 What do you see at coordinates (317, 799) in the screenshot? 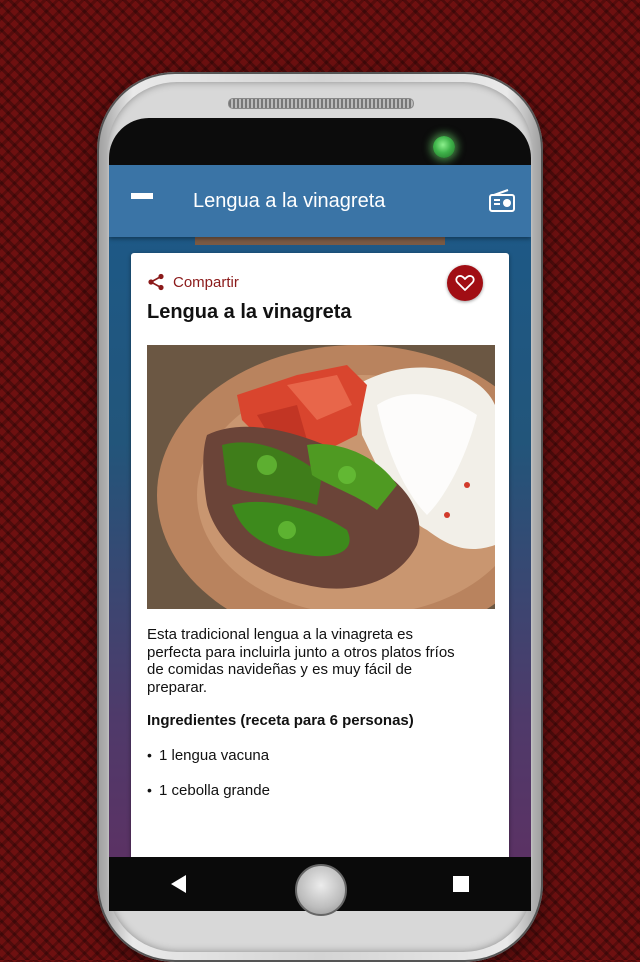
I see `list-item: • 1 cebolla grande` at bounding box center [317, 799].